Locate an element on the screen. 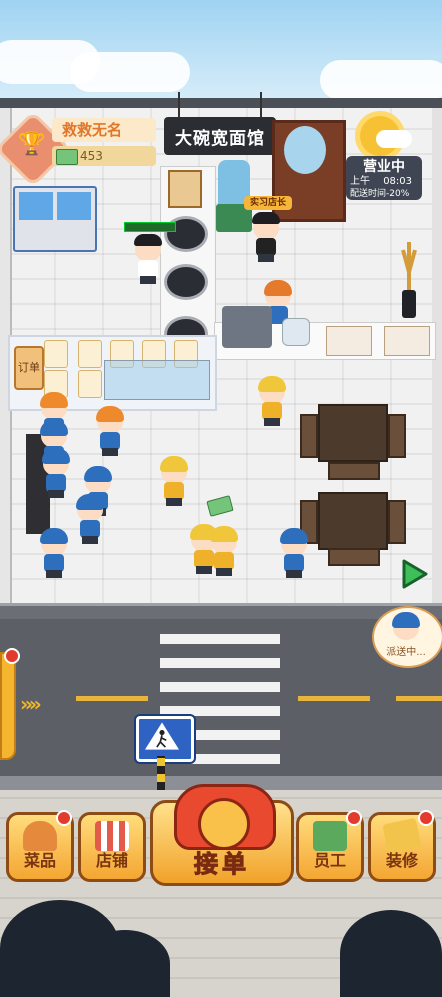 The image size is (442, 997). door-window is located at coordinates (305, 150).